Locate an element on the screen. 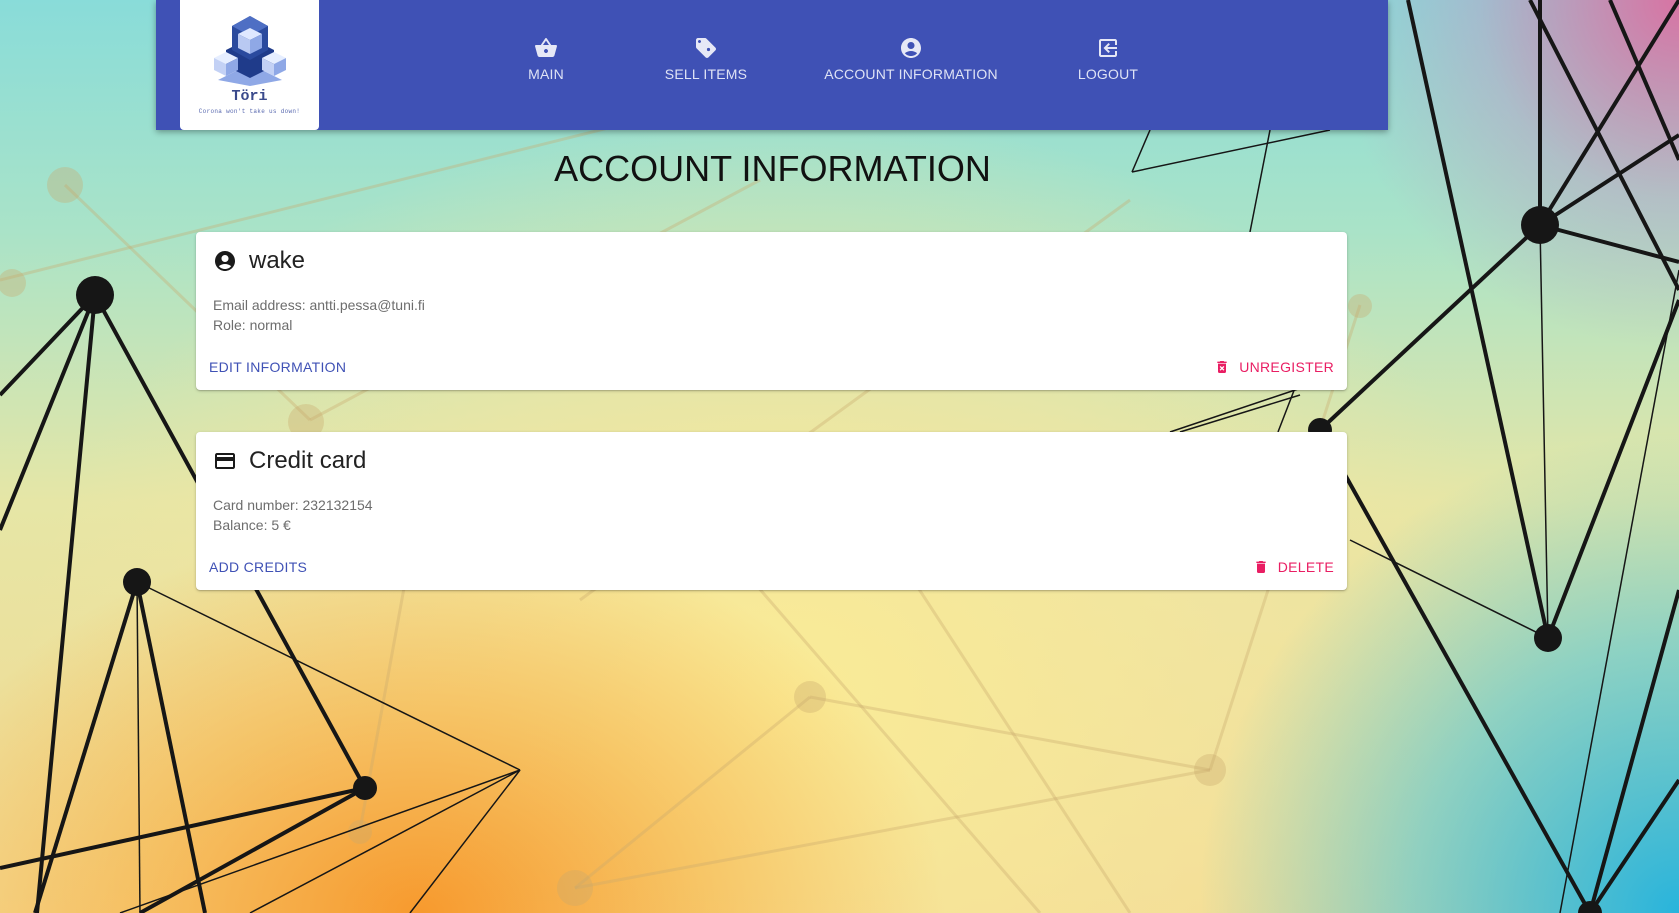 The width and height of the screenshot is (1679, 913). tori-logo-icon is located at coordinates (250, 51).